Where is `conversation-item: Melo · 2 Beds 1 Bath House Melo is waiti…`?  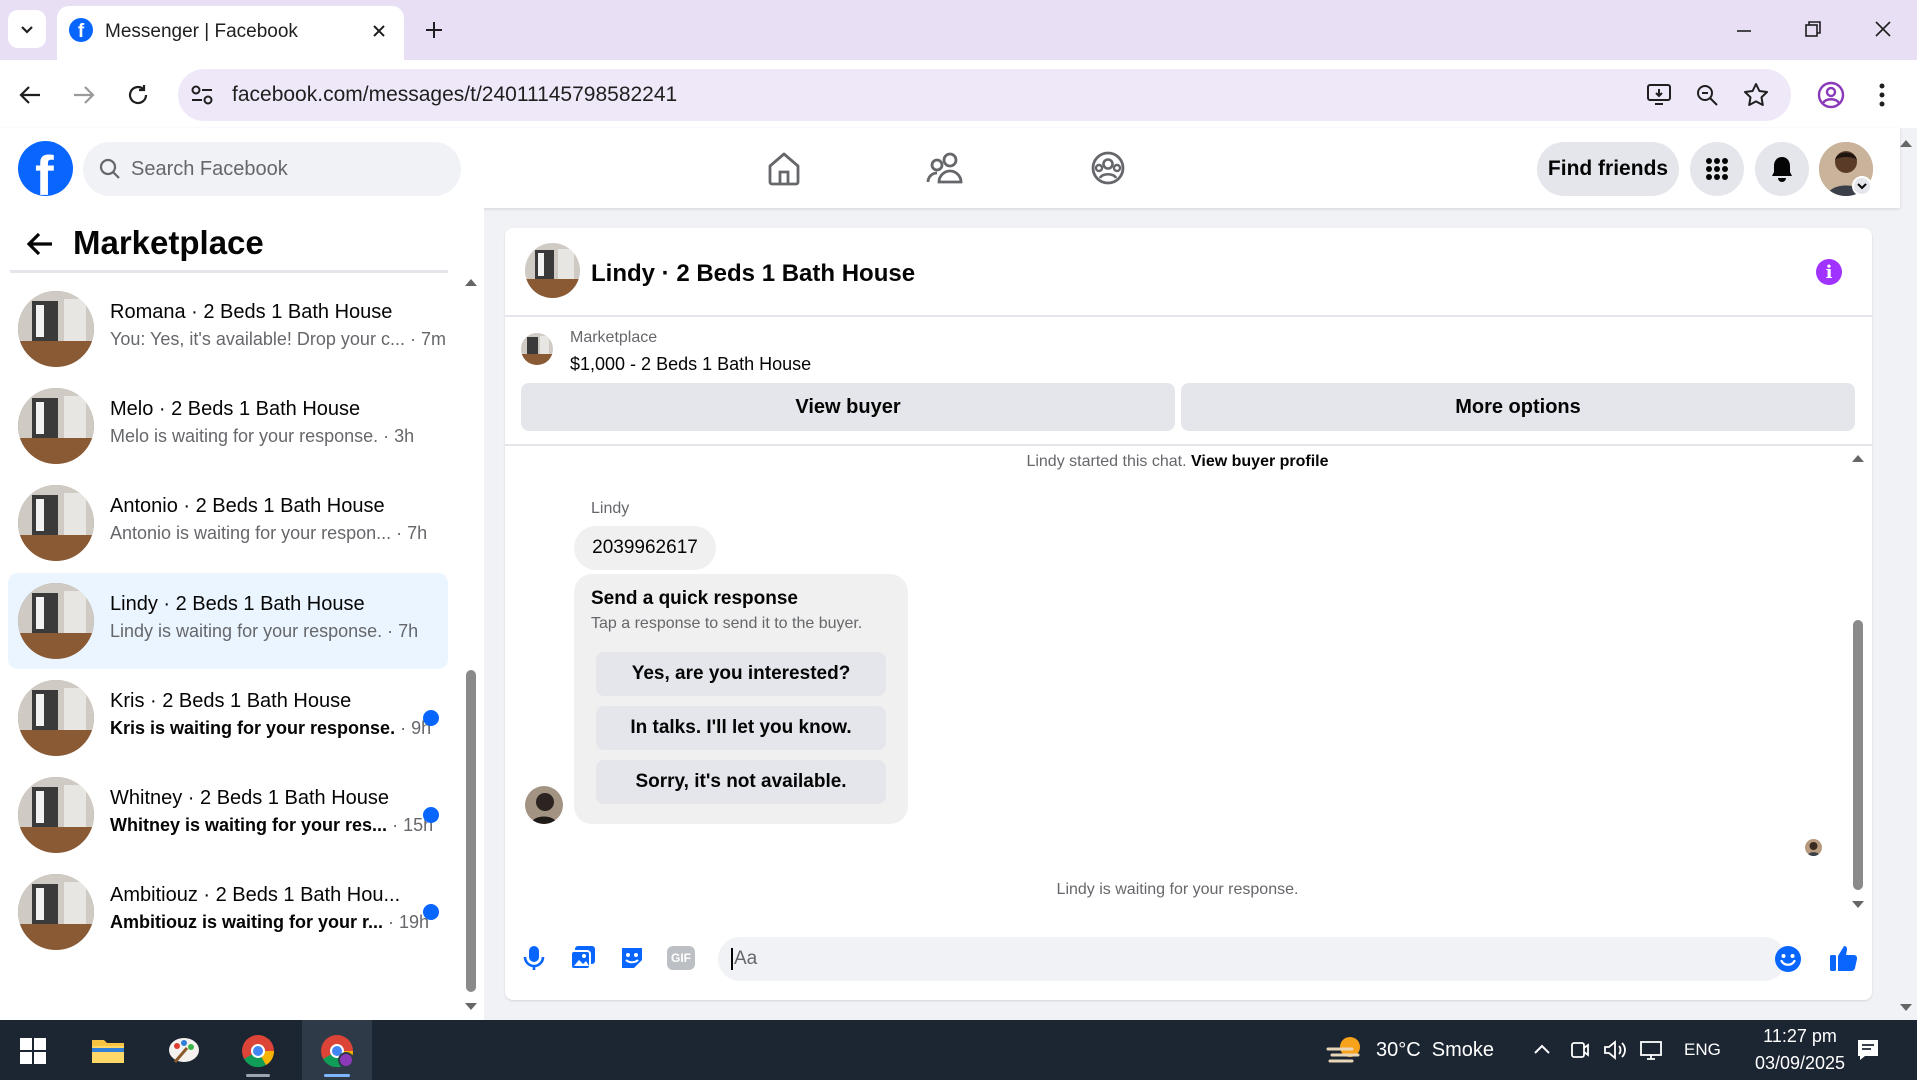 conversation-item: Melo · 2 Beds 1 Bath House Melo is waiti… is located at coordinates (228, 426).